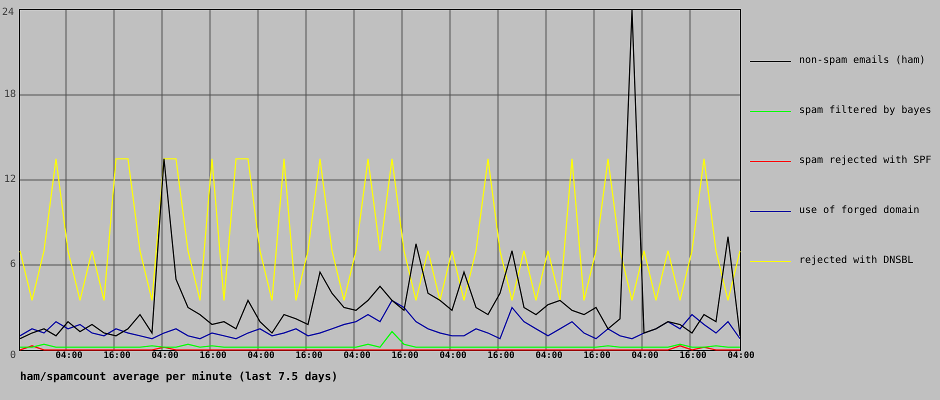  I want to click on y-axis-label: 6, so click(12, 265).